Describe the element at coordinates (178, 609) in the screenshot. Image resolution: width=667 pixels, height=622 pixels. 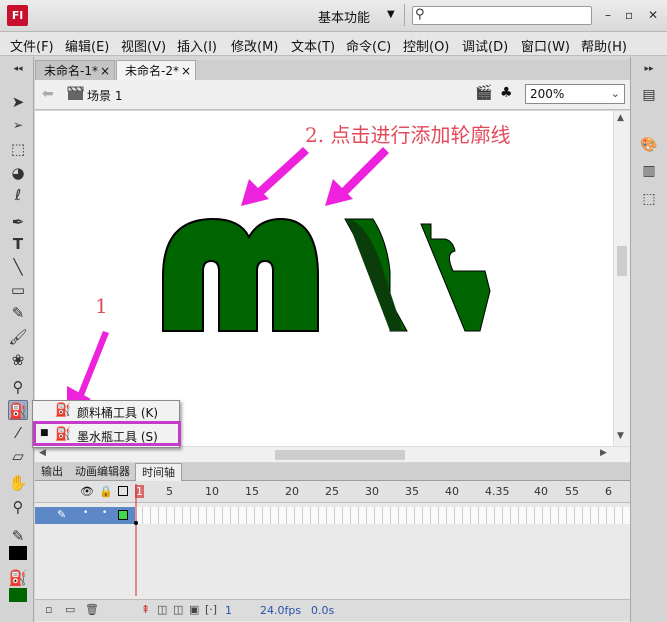
I see `onion-outlines-icon: ◫` at that location.